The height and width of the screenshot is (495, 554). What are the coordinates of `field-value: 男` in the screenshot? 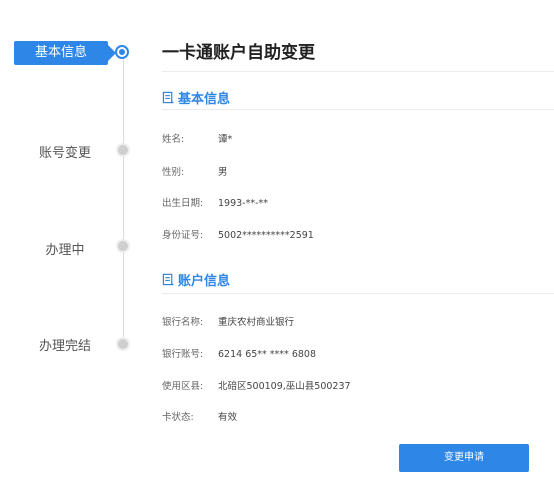 It's located at (223, 172).